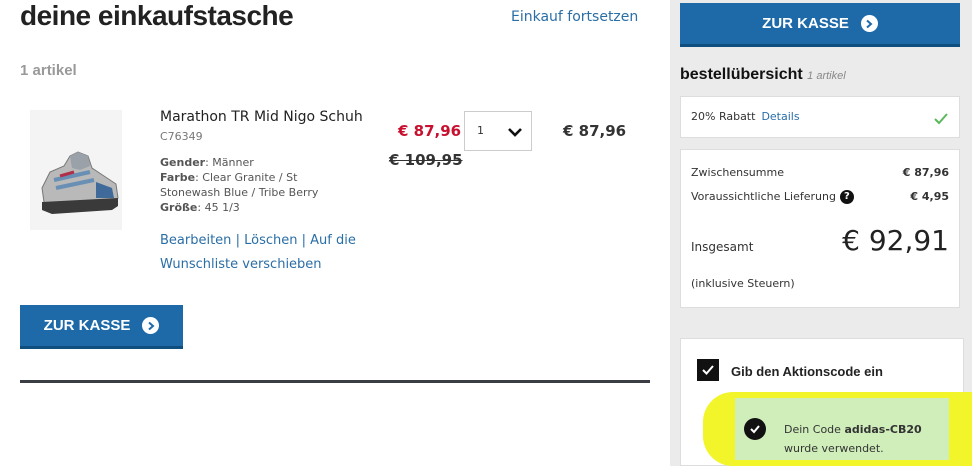 This screenshot has width=972, height=466. What do you see at coordinates (722, 247) in the screenshot?
I see `total-label: Insgesamt` at bounding box center [722, 247].